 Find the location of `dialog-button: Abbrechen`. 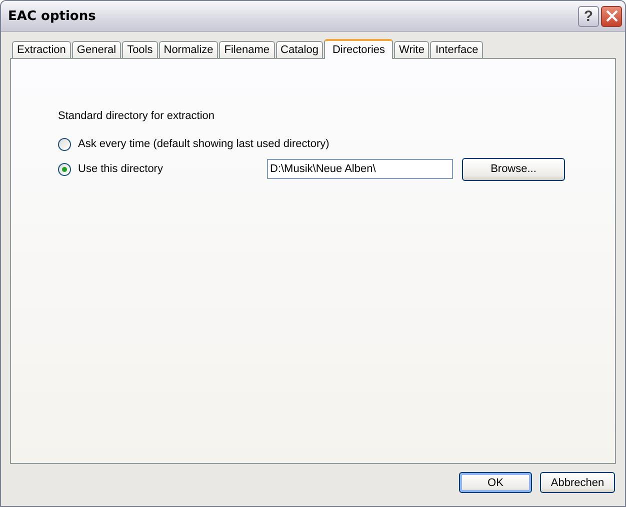

dialog-button: Abbrechen is located at coordinates (577, 482).